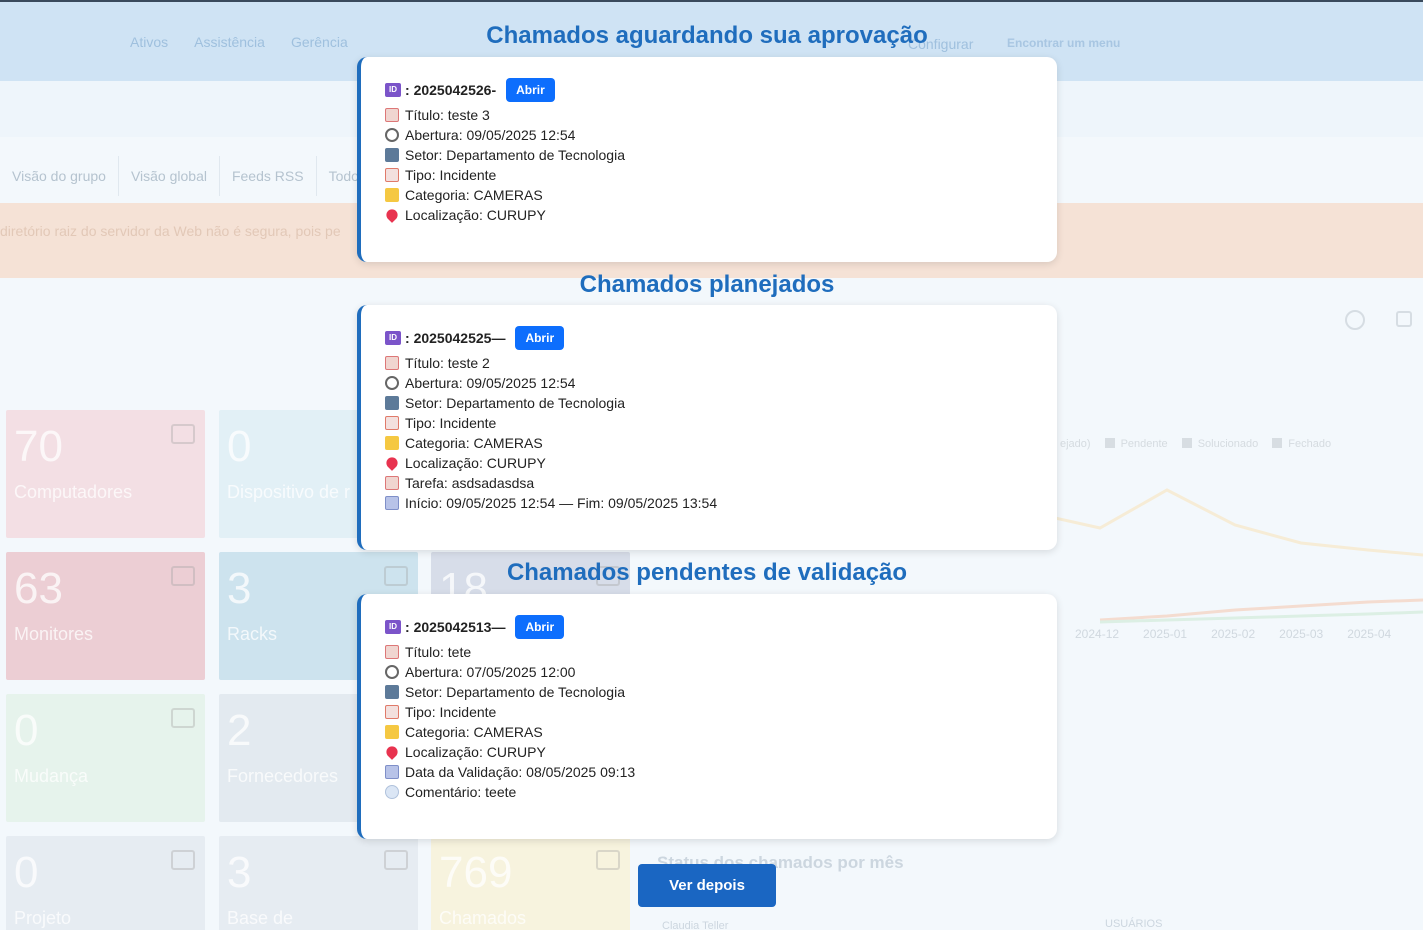 The width and height of the screenshot is (1423, 930). What do you see at coordinates (695, 925) in the screenshot?
I see `user-name-label: Claudia Teller` at bounding box center [695, 925].